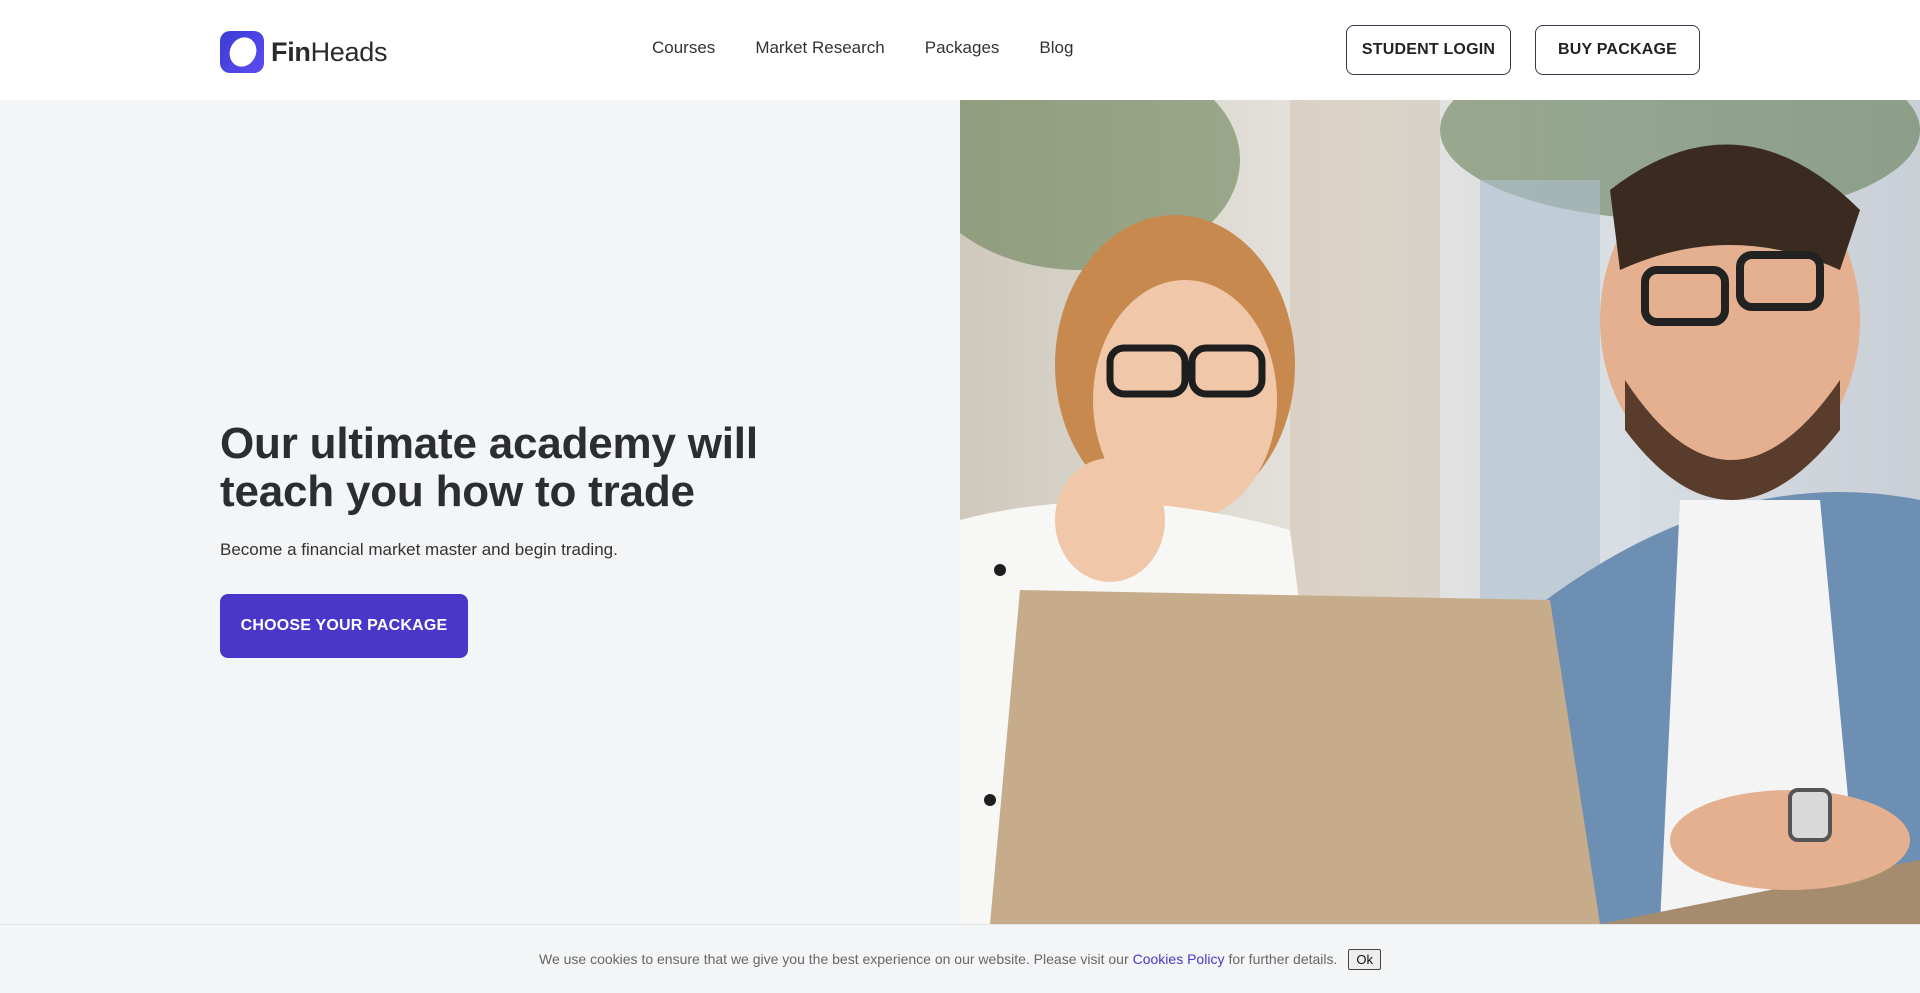  I want to click on logo-text-regular: Heads, so click(349, 51).